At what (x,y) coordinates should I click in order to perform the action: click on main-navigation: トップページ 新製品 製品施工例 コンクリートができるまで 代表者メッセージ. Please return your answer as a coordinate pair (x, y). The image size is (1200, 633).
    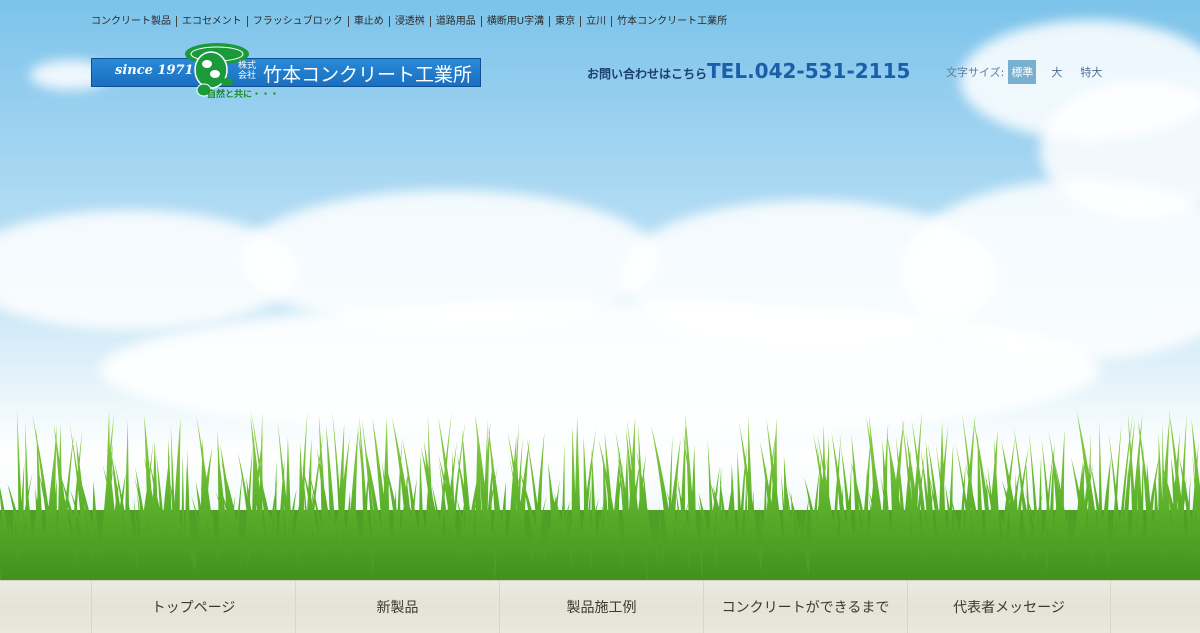
    Looking at the image, I should click on (600, 606).